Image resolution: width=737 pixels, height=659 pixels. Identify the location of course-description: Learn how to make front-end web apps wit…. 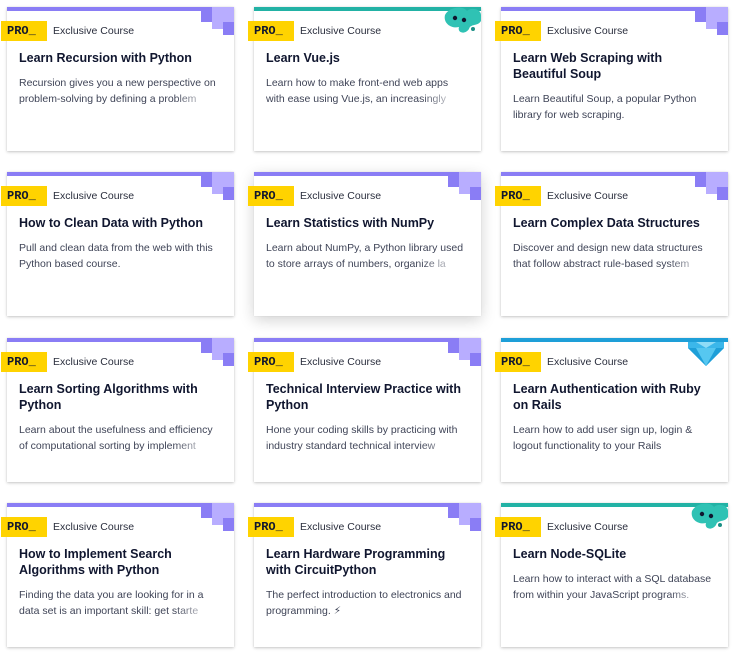
(367, 91).